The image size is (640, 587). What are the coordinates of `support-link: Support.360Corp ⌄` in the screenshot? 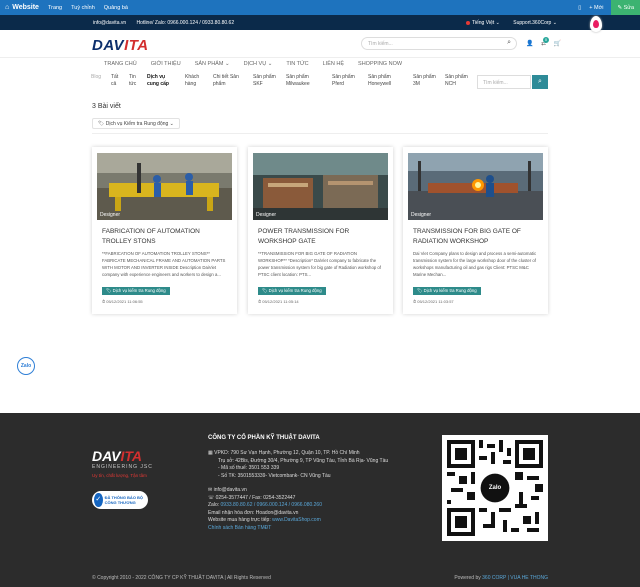 It's located at (535, 23).